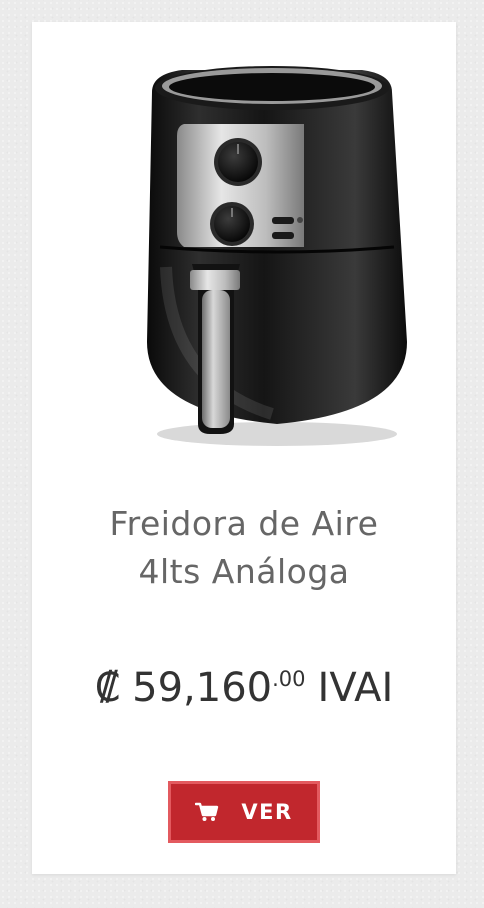  Describe the element at coordinates (107, 688) in the screenshot. I see `currency-symbol: ₡` at that location.